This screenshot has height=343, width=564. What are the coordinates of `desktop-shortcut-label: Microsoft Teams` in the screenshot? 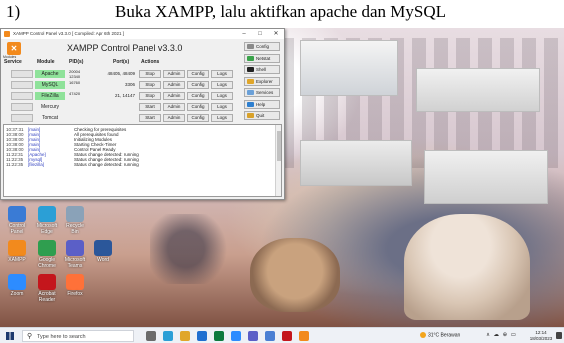 It's located at (75, 263).